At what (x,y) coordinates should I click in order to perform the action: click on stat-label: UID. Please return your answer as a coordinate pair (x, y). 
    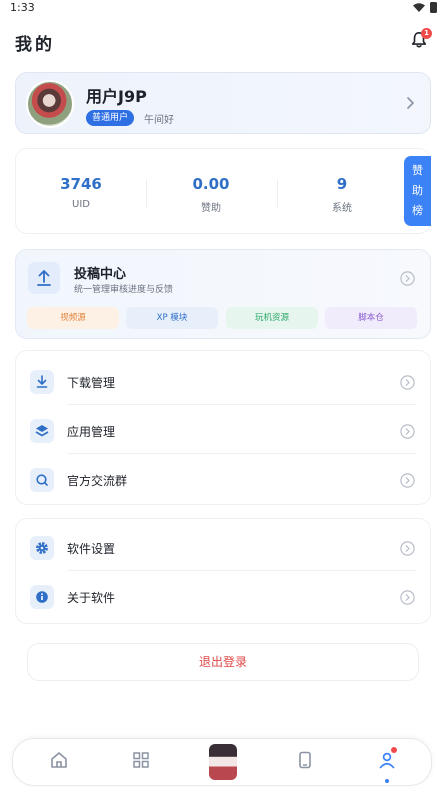
    Looking at the image, I should click on (81, 204).